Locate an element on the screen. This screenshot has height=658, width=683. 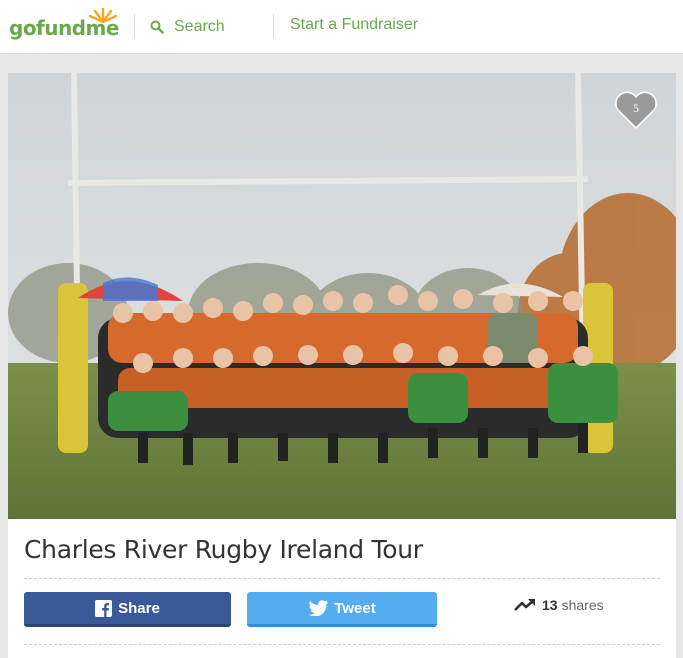
favorite-heart-button: 5 is located at coordinates (636, 110).